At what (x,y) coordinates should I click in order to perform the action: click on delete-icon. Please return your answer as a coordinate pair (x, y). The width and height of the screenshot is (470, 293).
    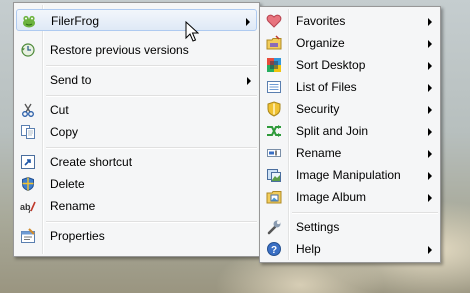
    Looking at the image, I should click on (28, 184).